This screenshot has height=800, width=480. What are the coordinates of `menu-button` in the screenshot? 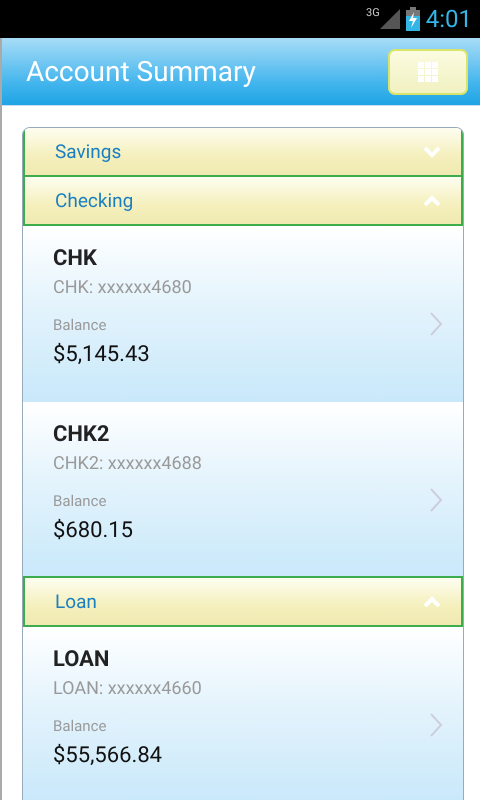 It's located at (428, 71).